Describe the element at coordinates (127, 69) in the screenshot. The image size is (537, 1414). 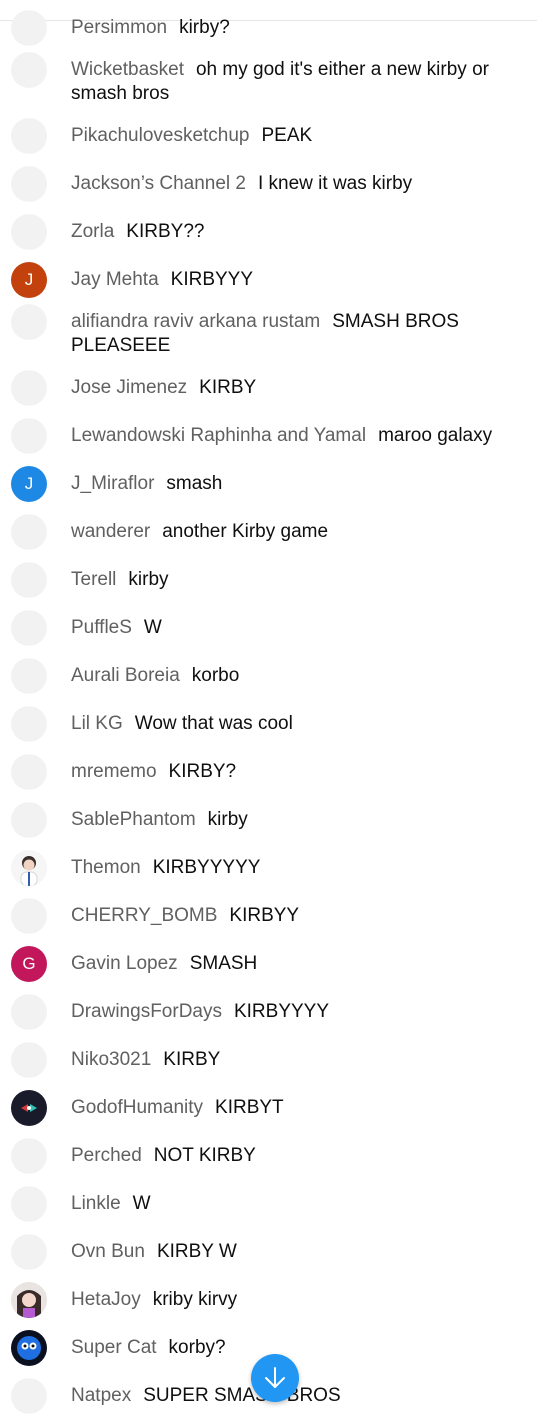
I see `author-name: Wicketbasket` at that location.